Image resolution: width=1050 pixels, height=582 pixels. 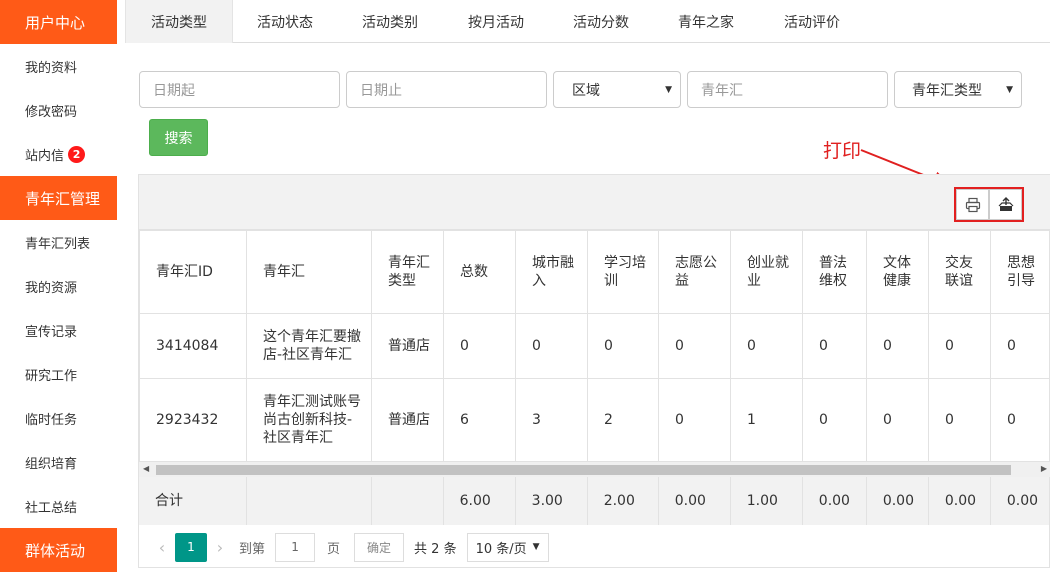 What do you see at coordinates (706, 21) in the screenshot?
I see `tab-youth-home: 青年之家` at bounding box center [706, 21].